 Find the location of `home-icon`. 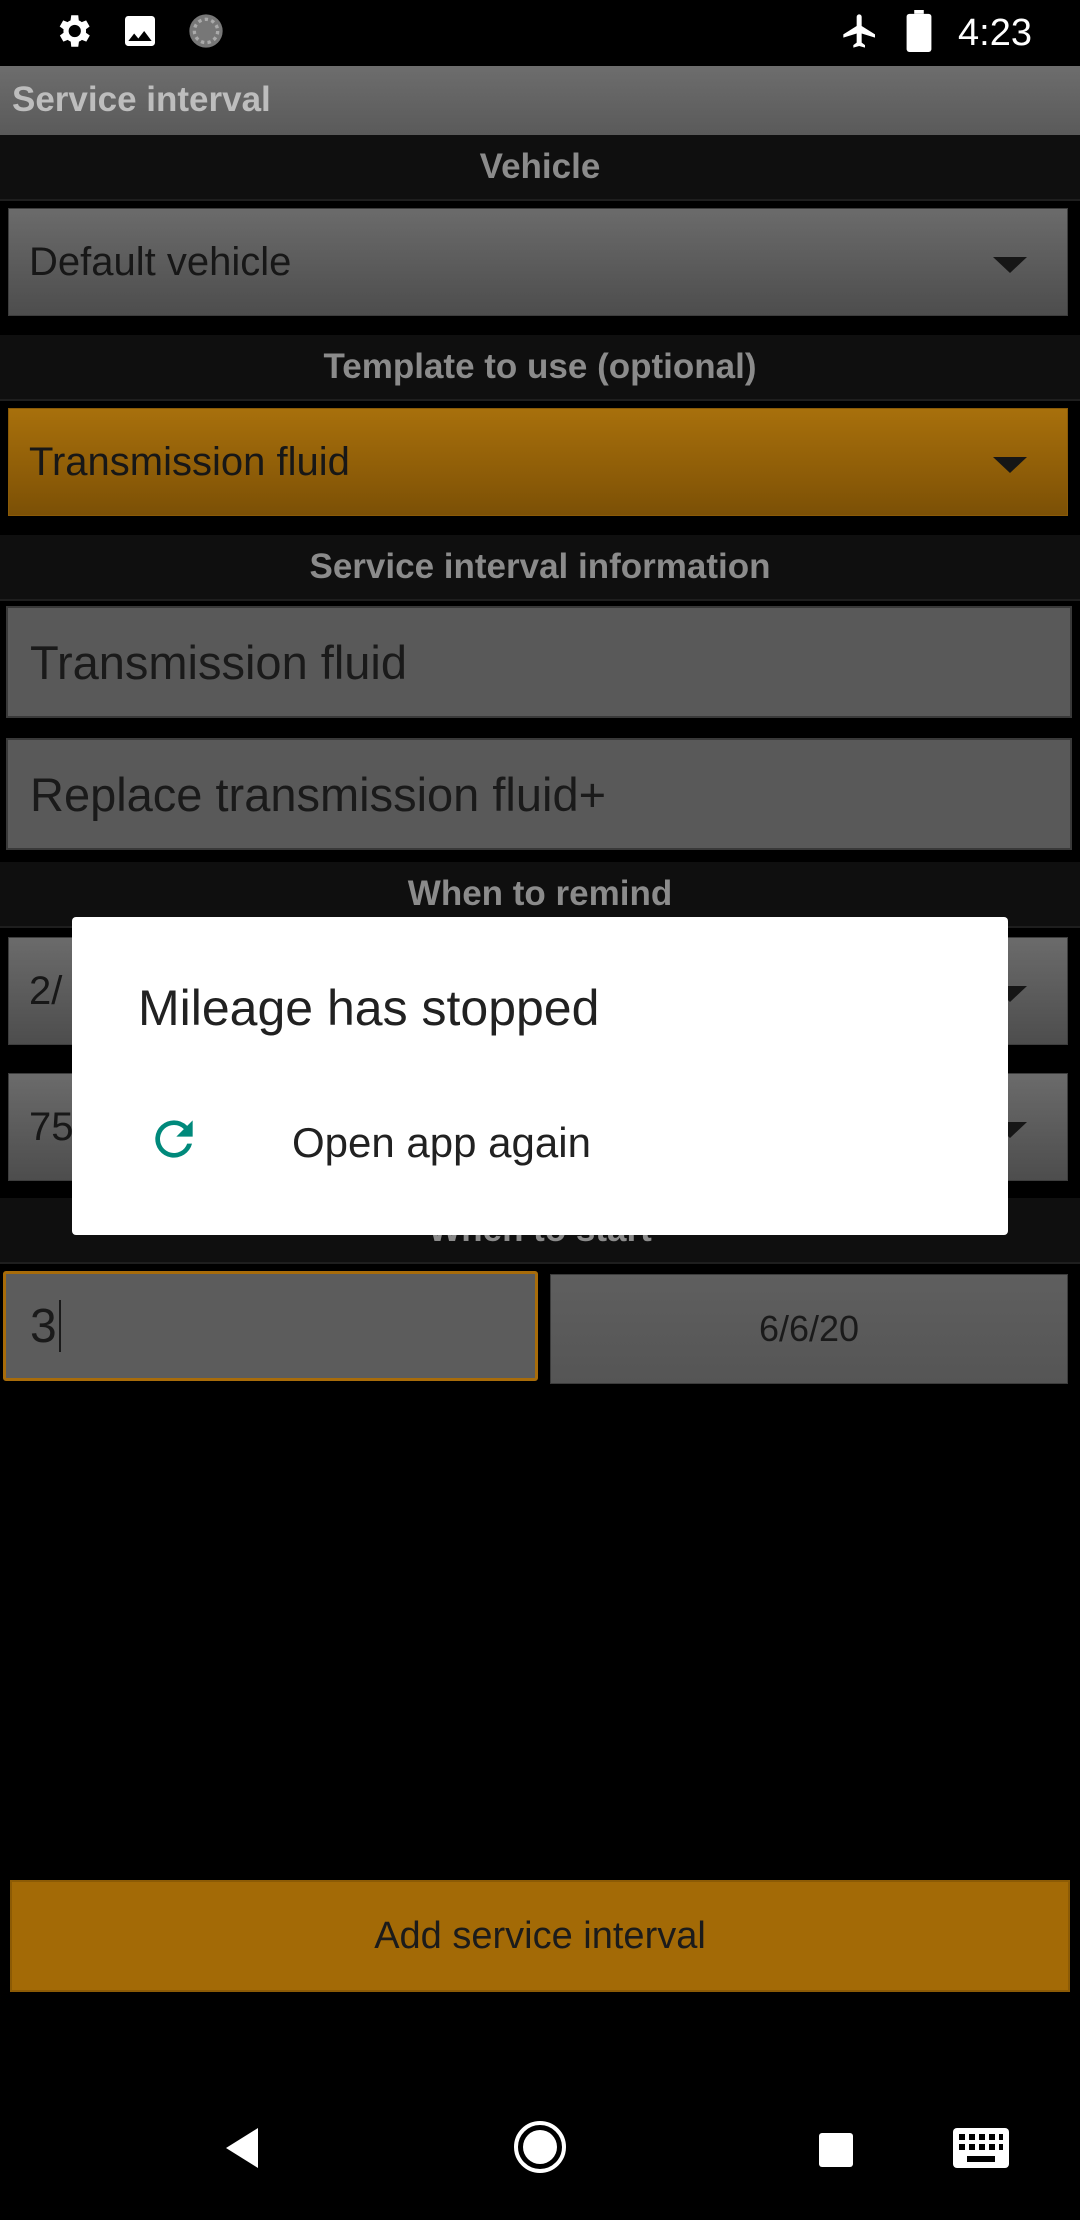

home-icon is located at coordinates (540, 2149).